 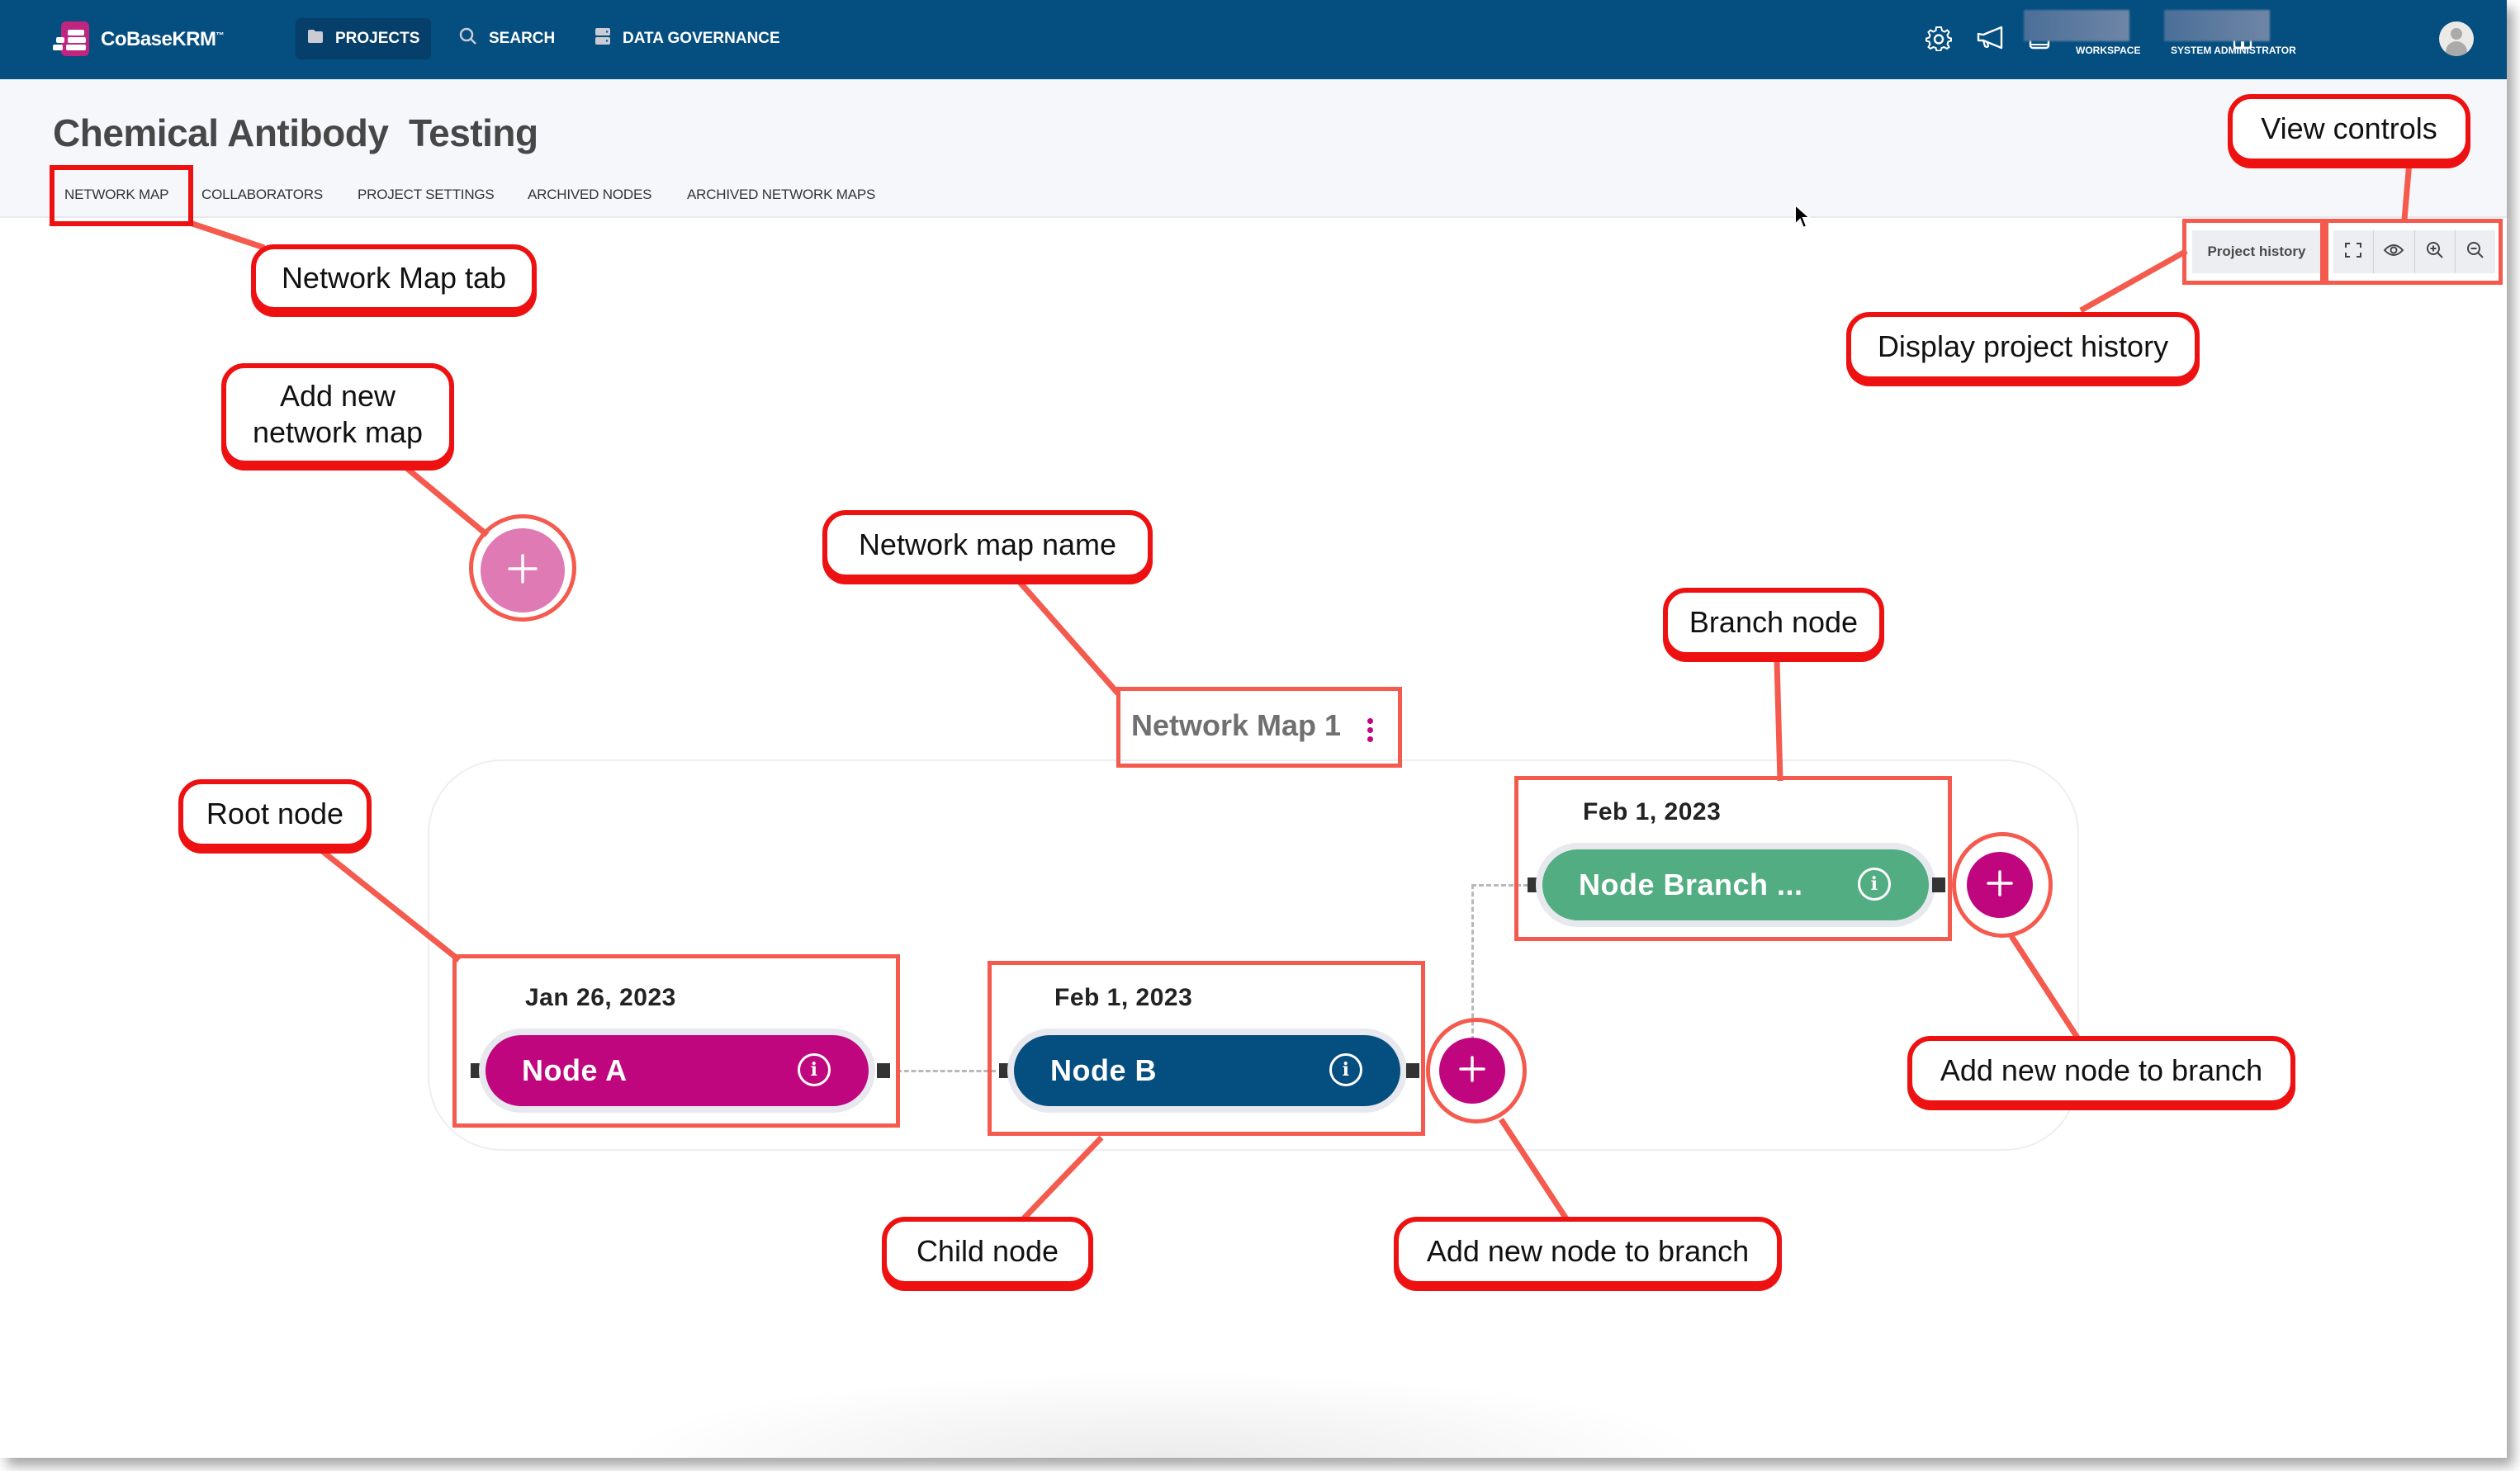 I want to click on callout-add-node-to-branch-1: Add new node to branch, so click(x=1588, y=1251).